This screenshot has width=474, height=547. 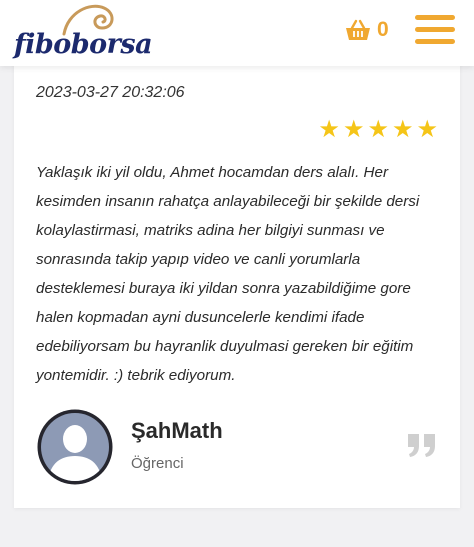 I want to click on hamburger-menu-icon, so click(x=437, y=30).